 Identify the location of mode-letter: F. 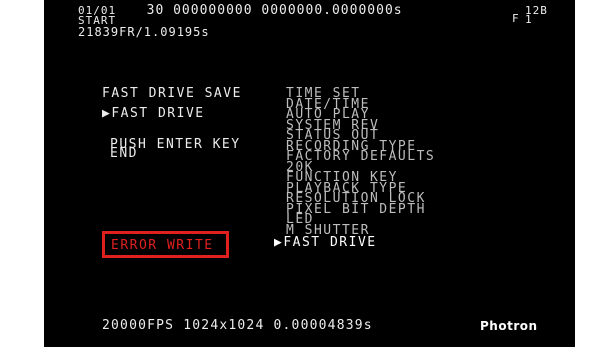
(516, 18).